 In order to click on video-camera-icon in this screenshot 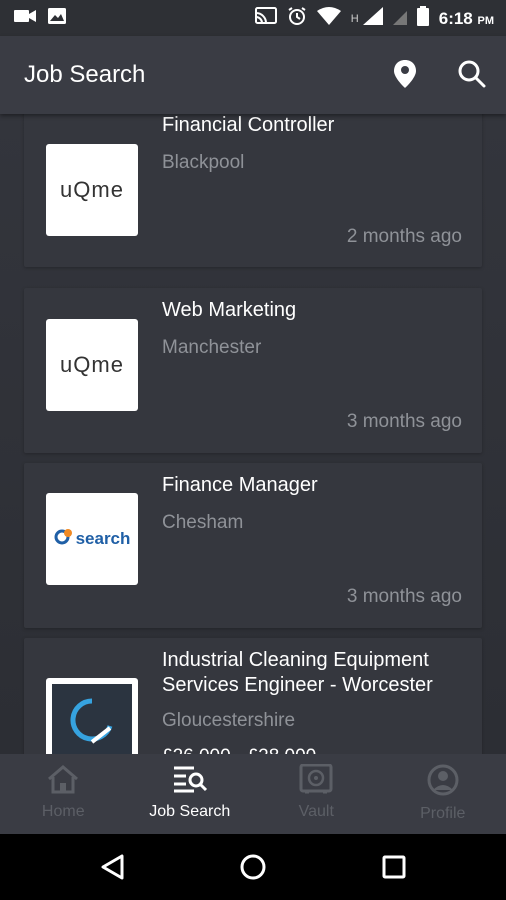, I will do `click(25, 18)`.